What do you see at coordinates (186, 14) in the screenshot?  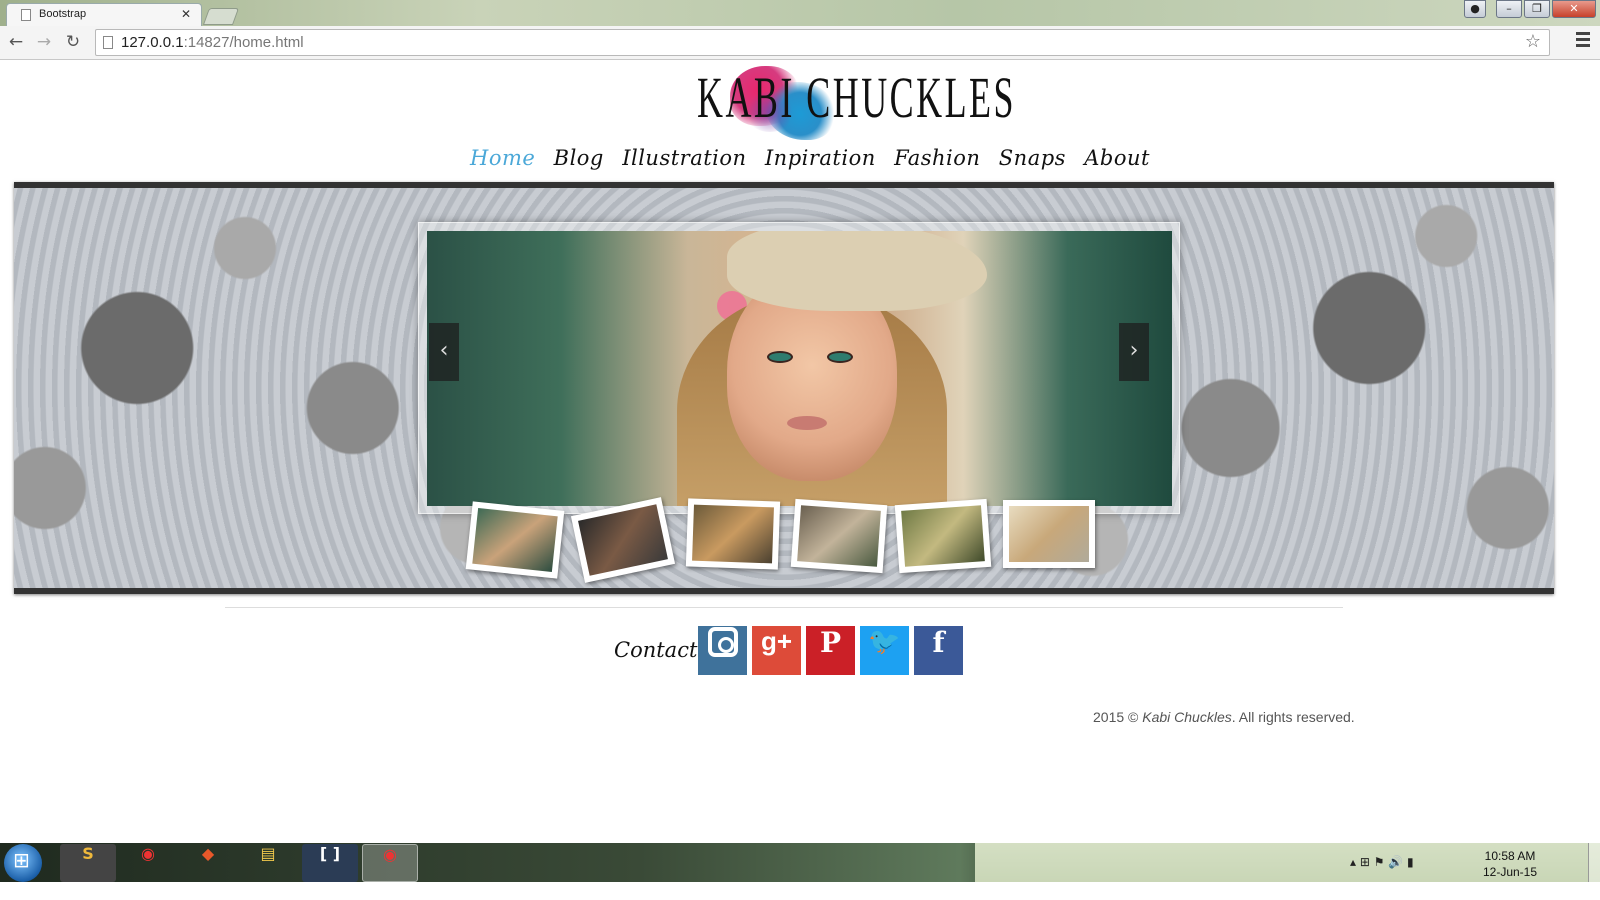 I see `tab-close-icon: ✕` at bounding box center [186, 14].